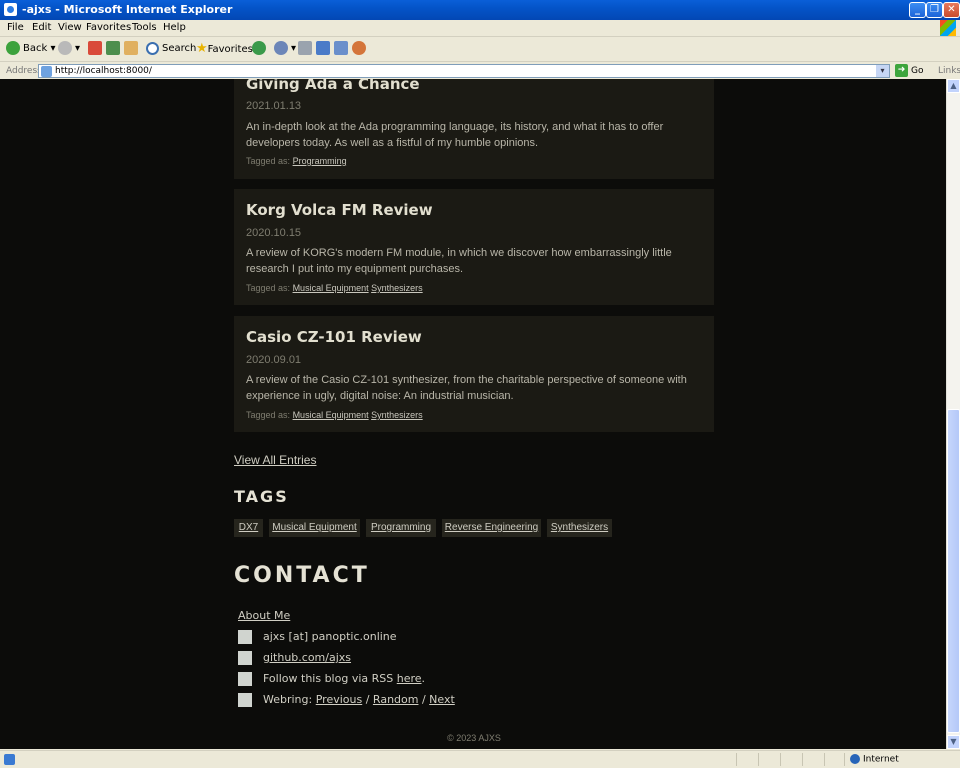 The image size is (960, 768). I want to click on favorites-button: ★Favorites, so click(224, 49).